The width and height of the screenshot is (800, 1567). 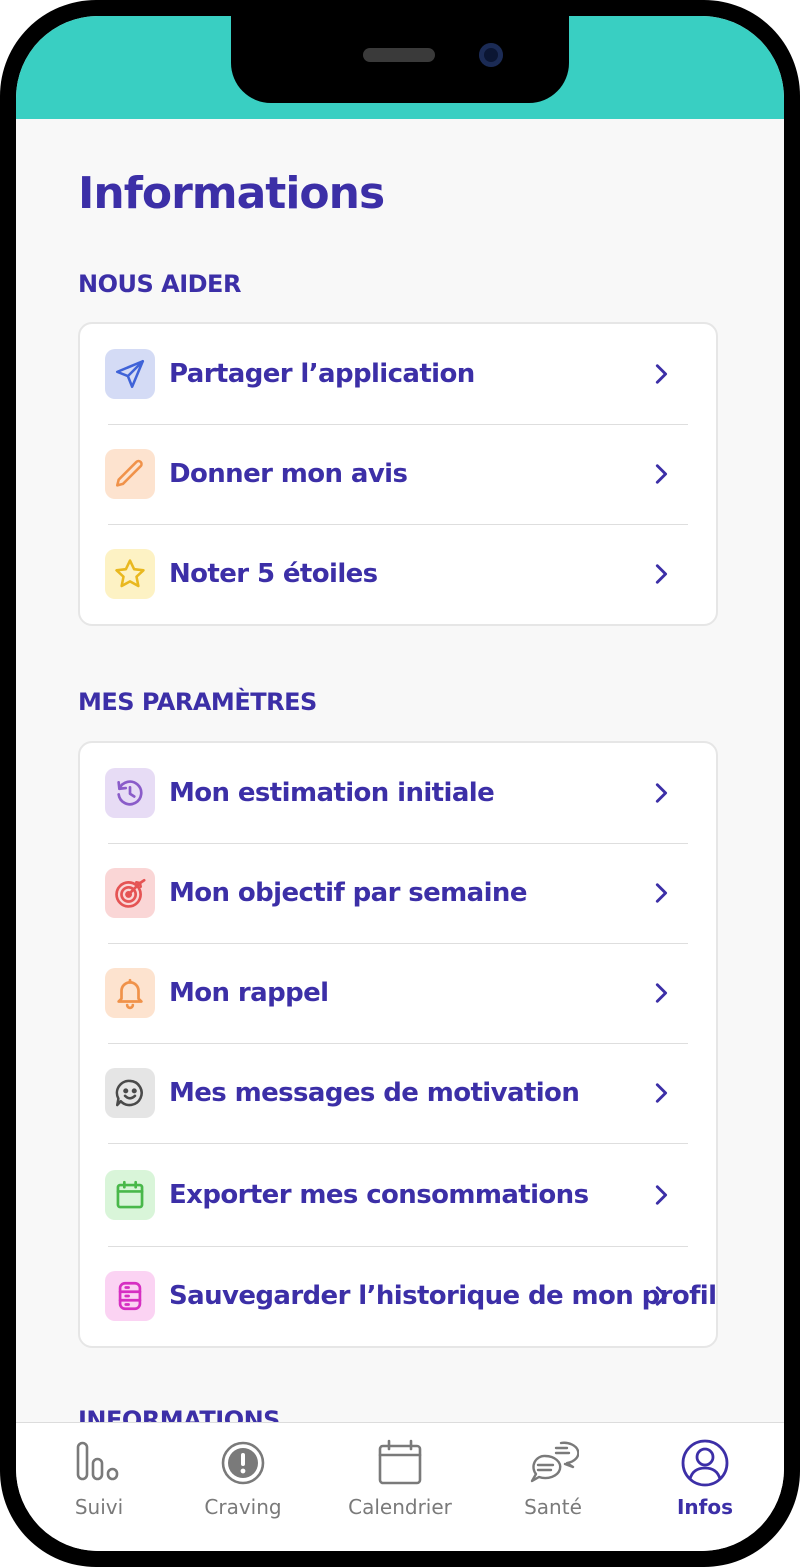 What do you see at coordinates (705, 1463) in the screenshot?
I see `user-circle-icon` at bounding box center [705, 1463].